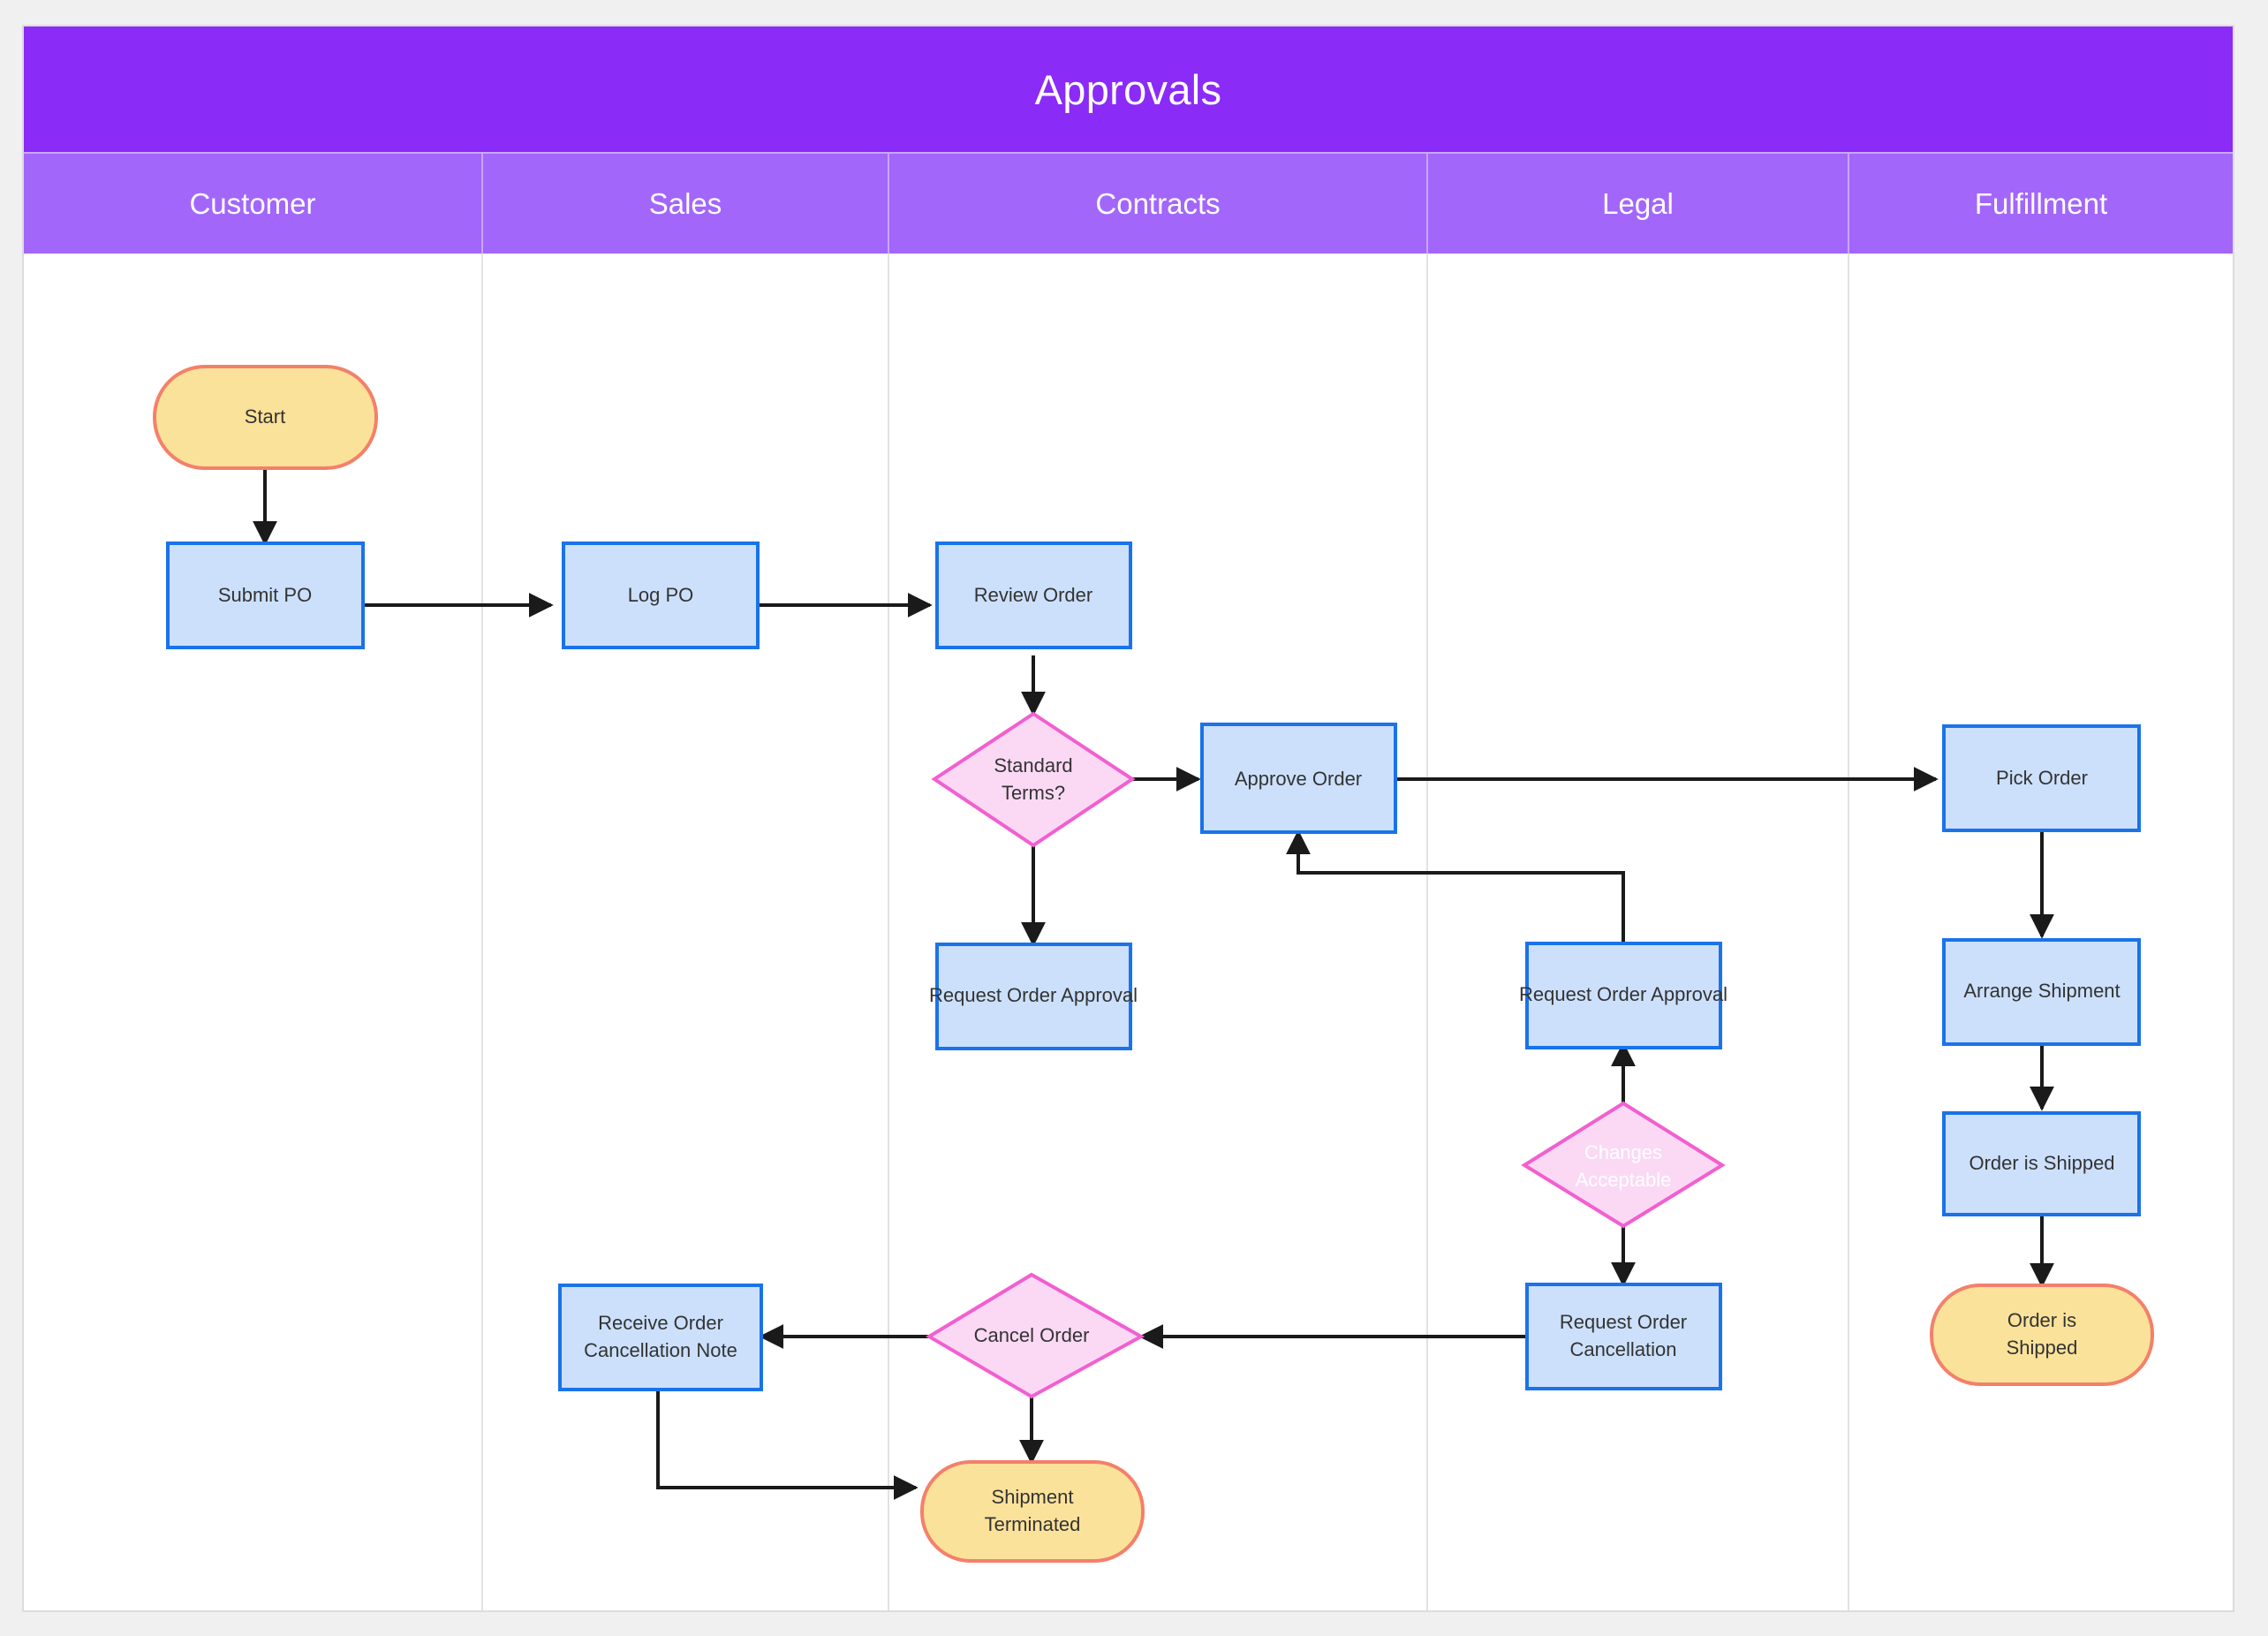  I want to click on lane-body-fulfillment, so click(2041, 932).